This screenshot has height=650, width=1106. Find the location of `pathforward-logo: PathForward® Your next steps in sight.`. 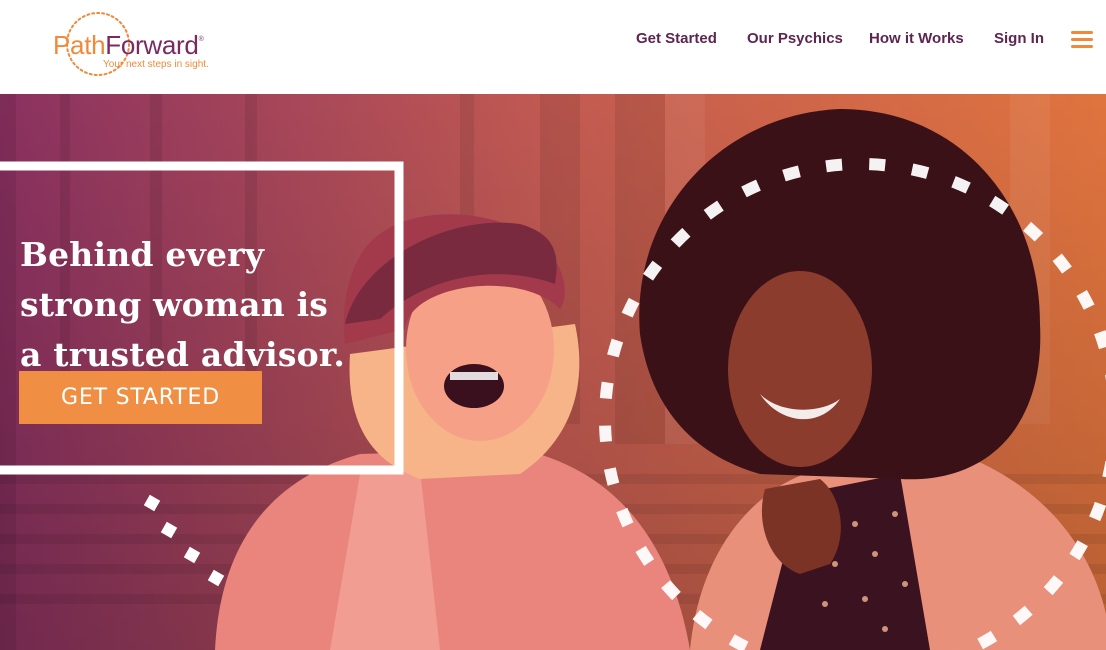

pathforward-logo: PathForward® Your next steps in sight. is located at coordinates (145, 41).